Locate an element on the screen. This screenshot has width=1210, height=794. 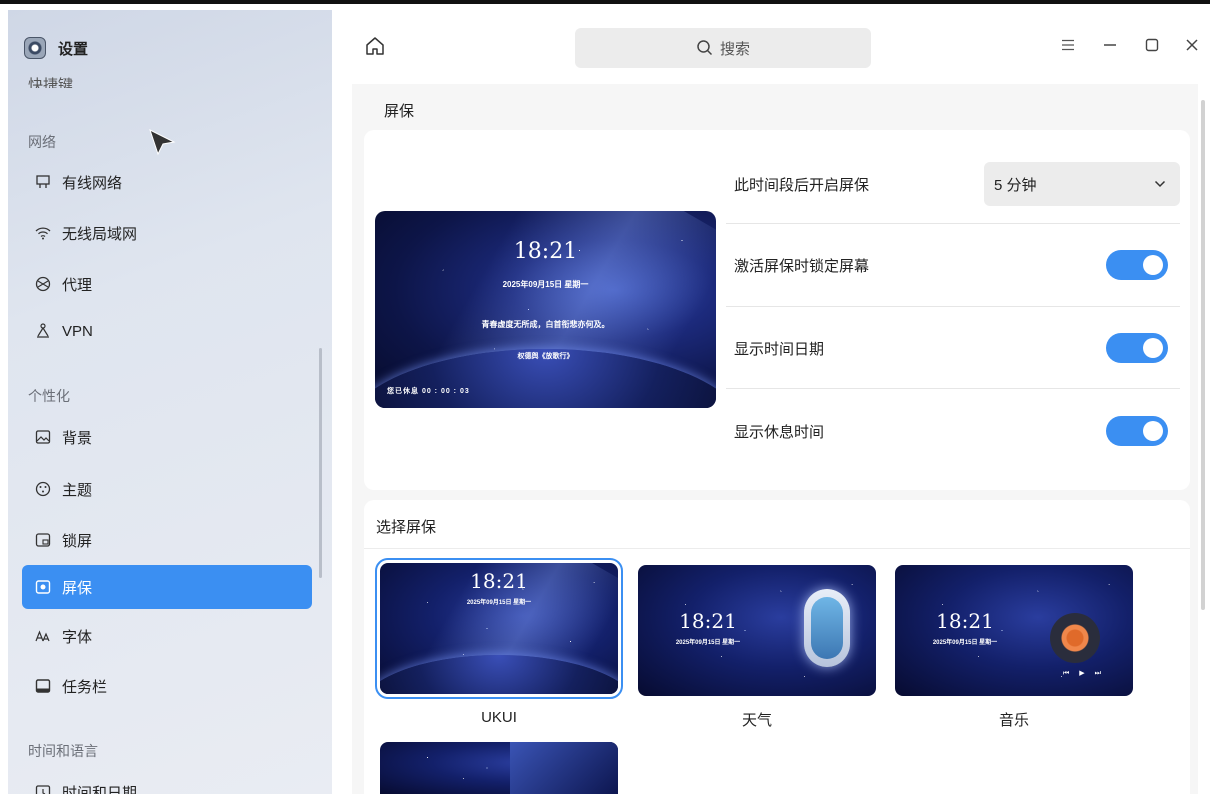
delay-value: 5 分钟 is located at coordinates (1015, 185).